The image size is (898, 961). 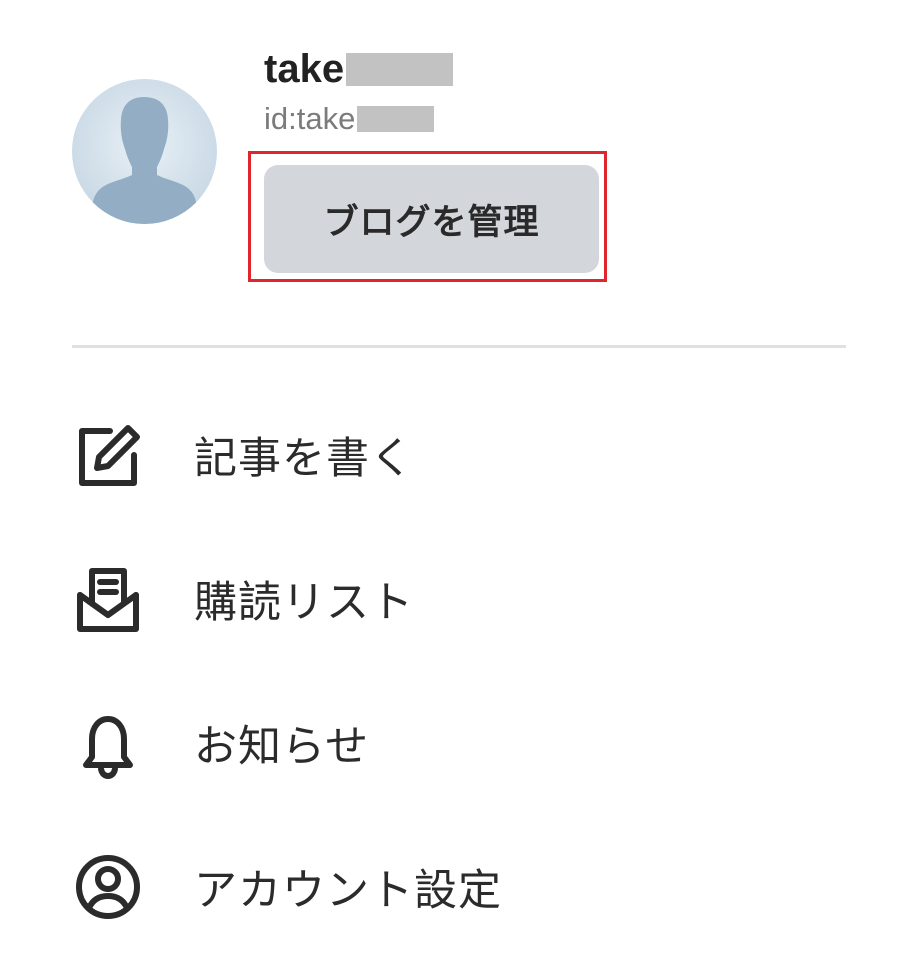 I want to click on manage-blog-button: ブログを管理, so click(x=431, y=219).